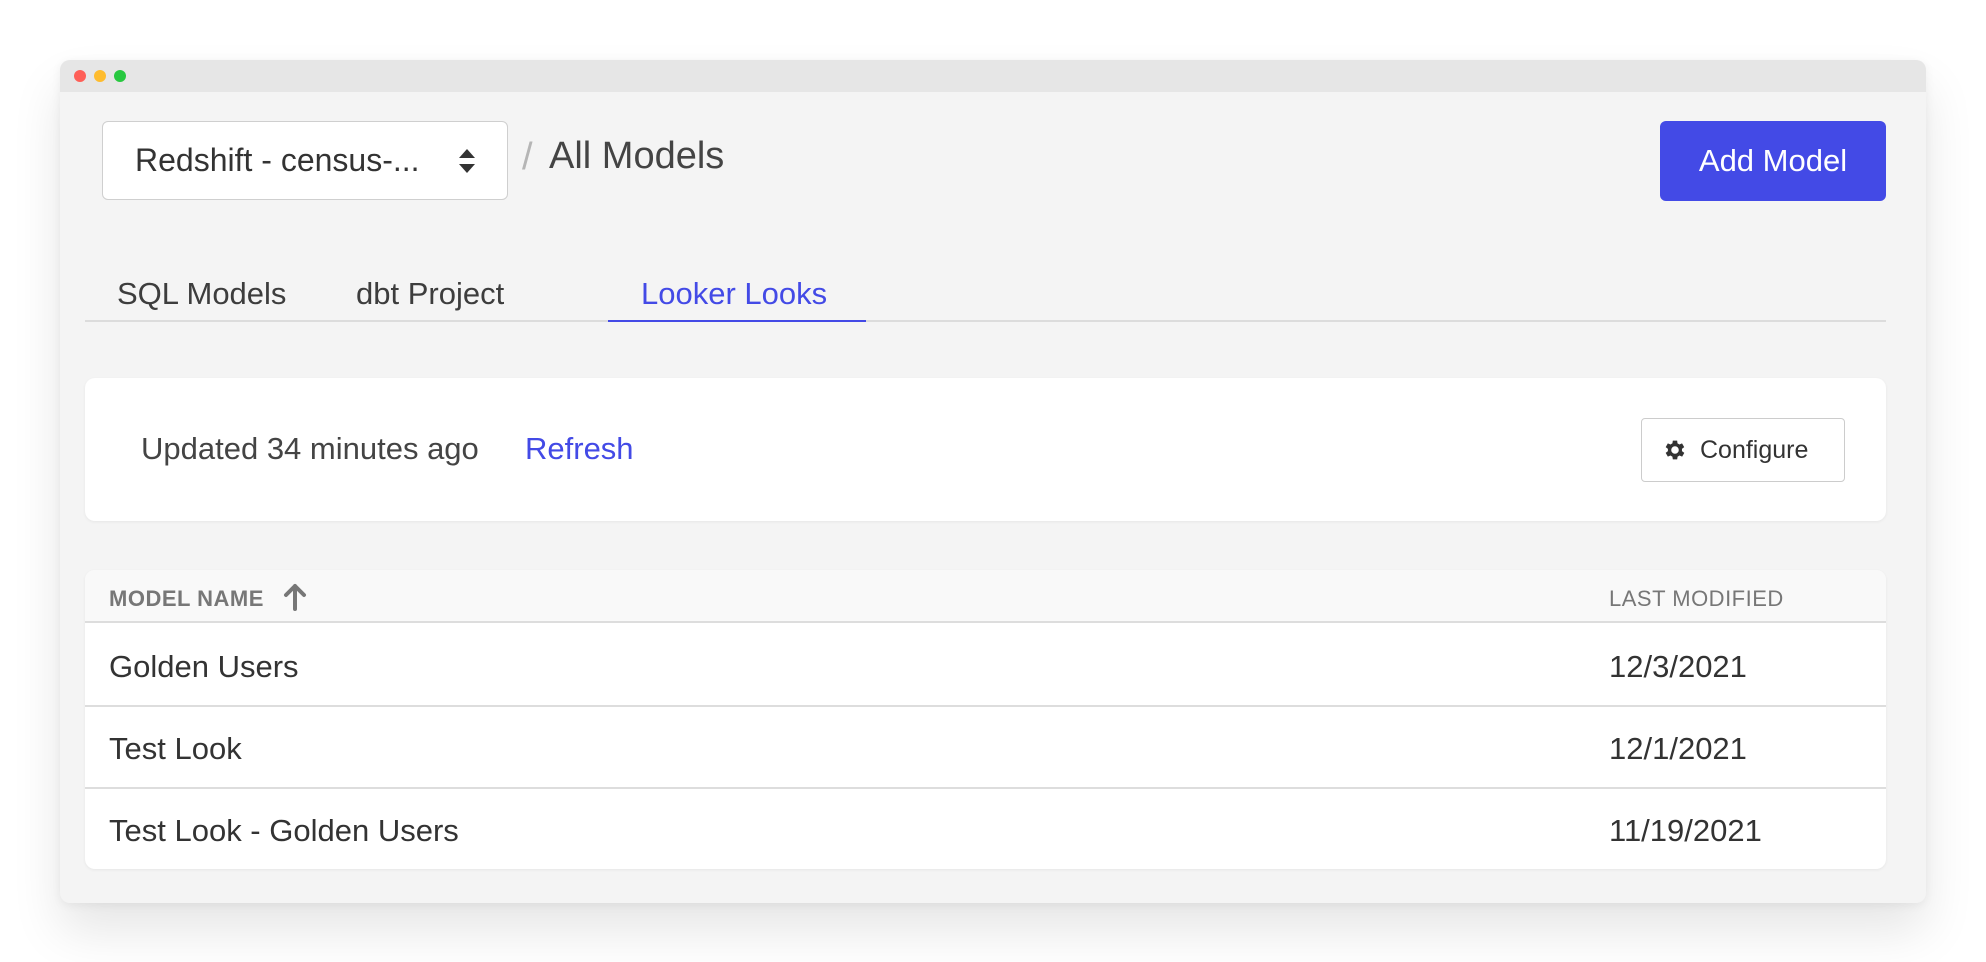  Describe the element at coordinates (430, 295) in the screenshot. I see `tab-dbt-project: dbt Project` at that location.